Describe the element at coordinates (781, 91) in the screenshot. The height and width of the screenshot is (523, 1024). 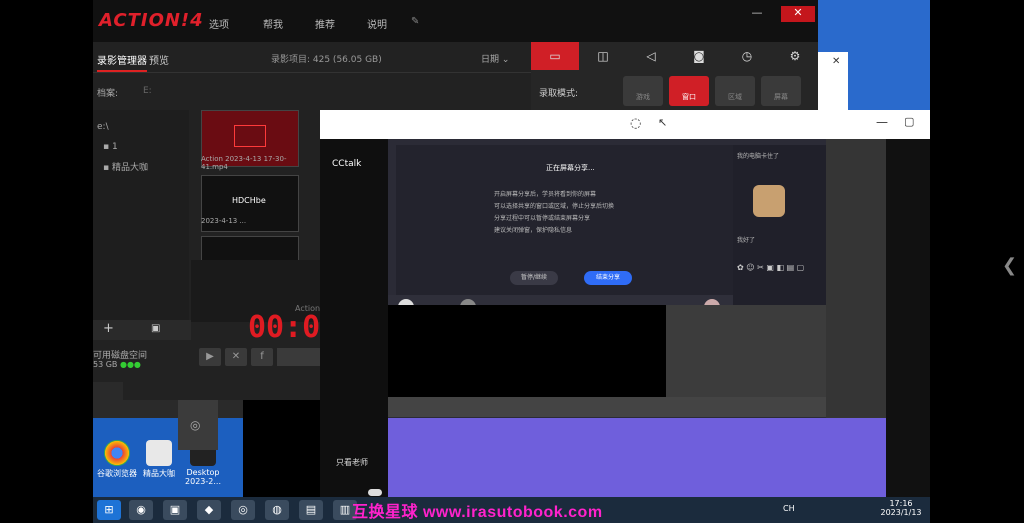
I see `mode-screen: 屏幕` at that location.